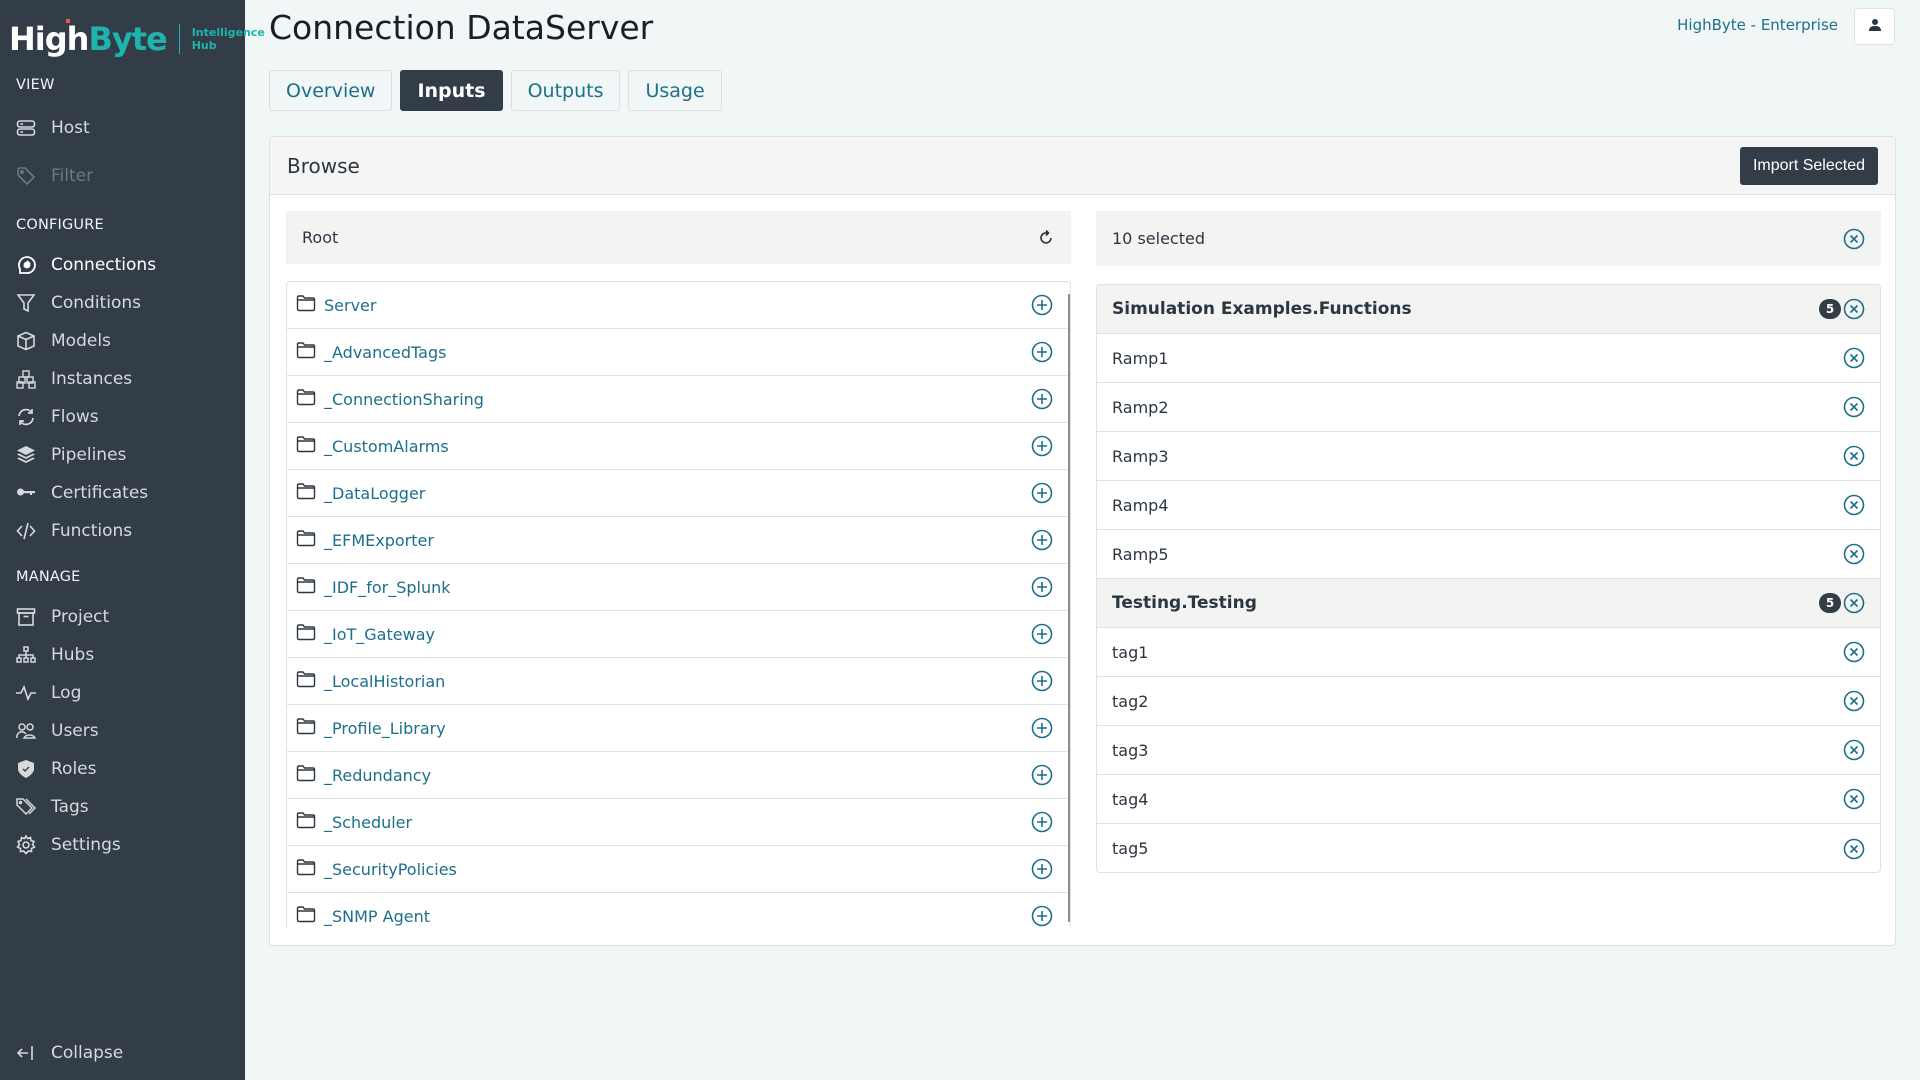  I want to click on tab-outputs: Outputs, so click(565, 90).